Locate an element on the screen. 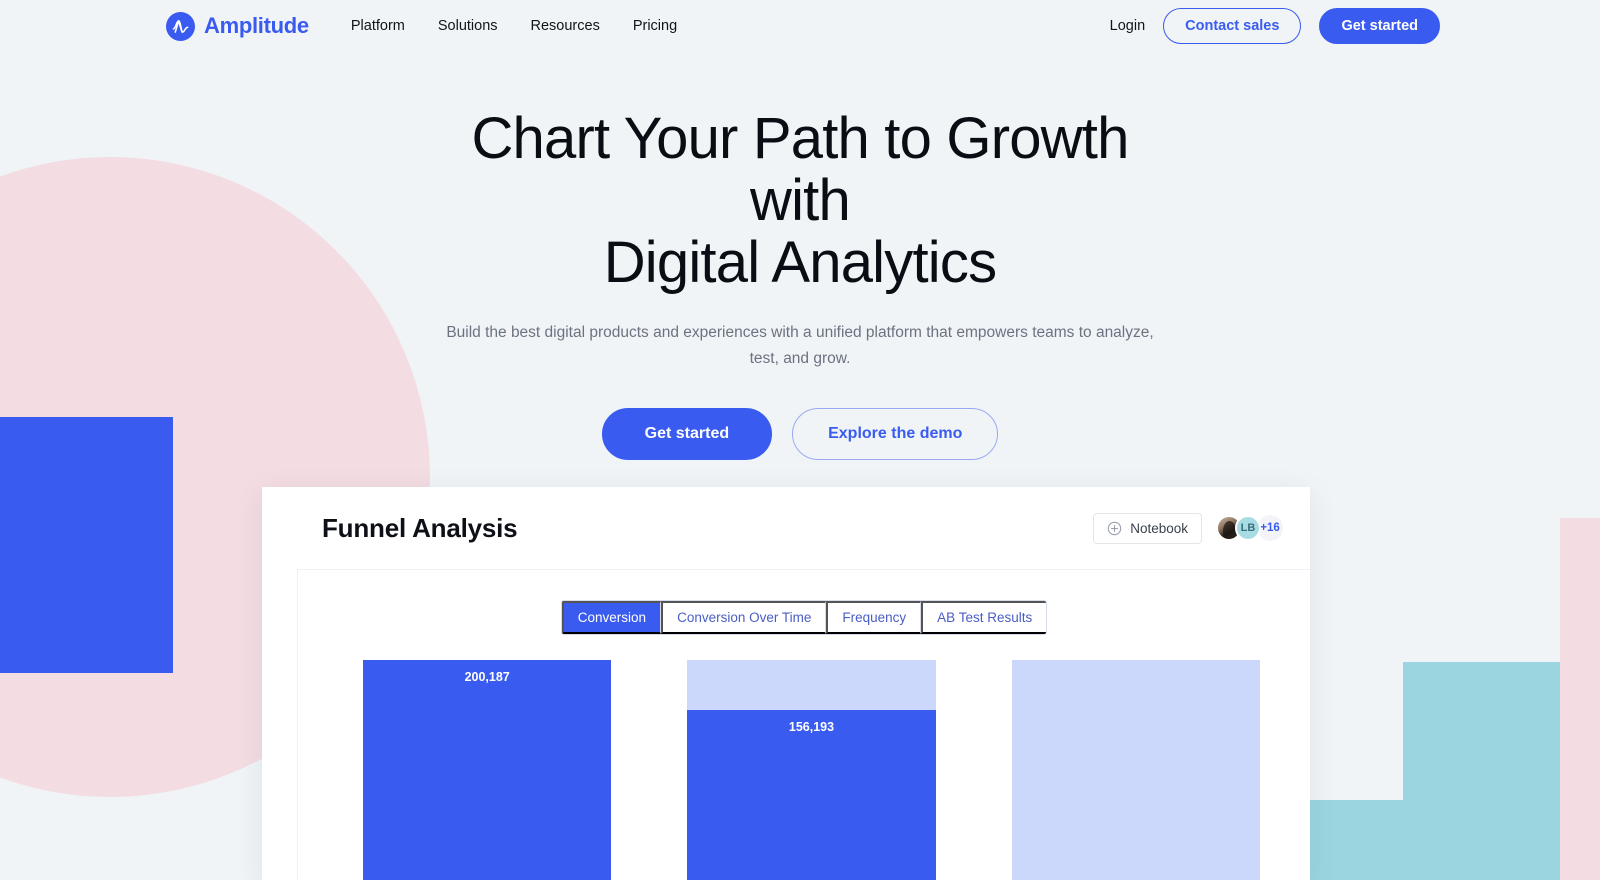 This screenshot has width=1600, height=880. nav-item-resources: Resources is located at coordinates (565, 26).